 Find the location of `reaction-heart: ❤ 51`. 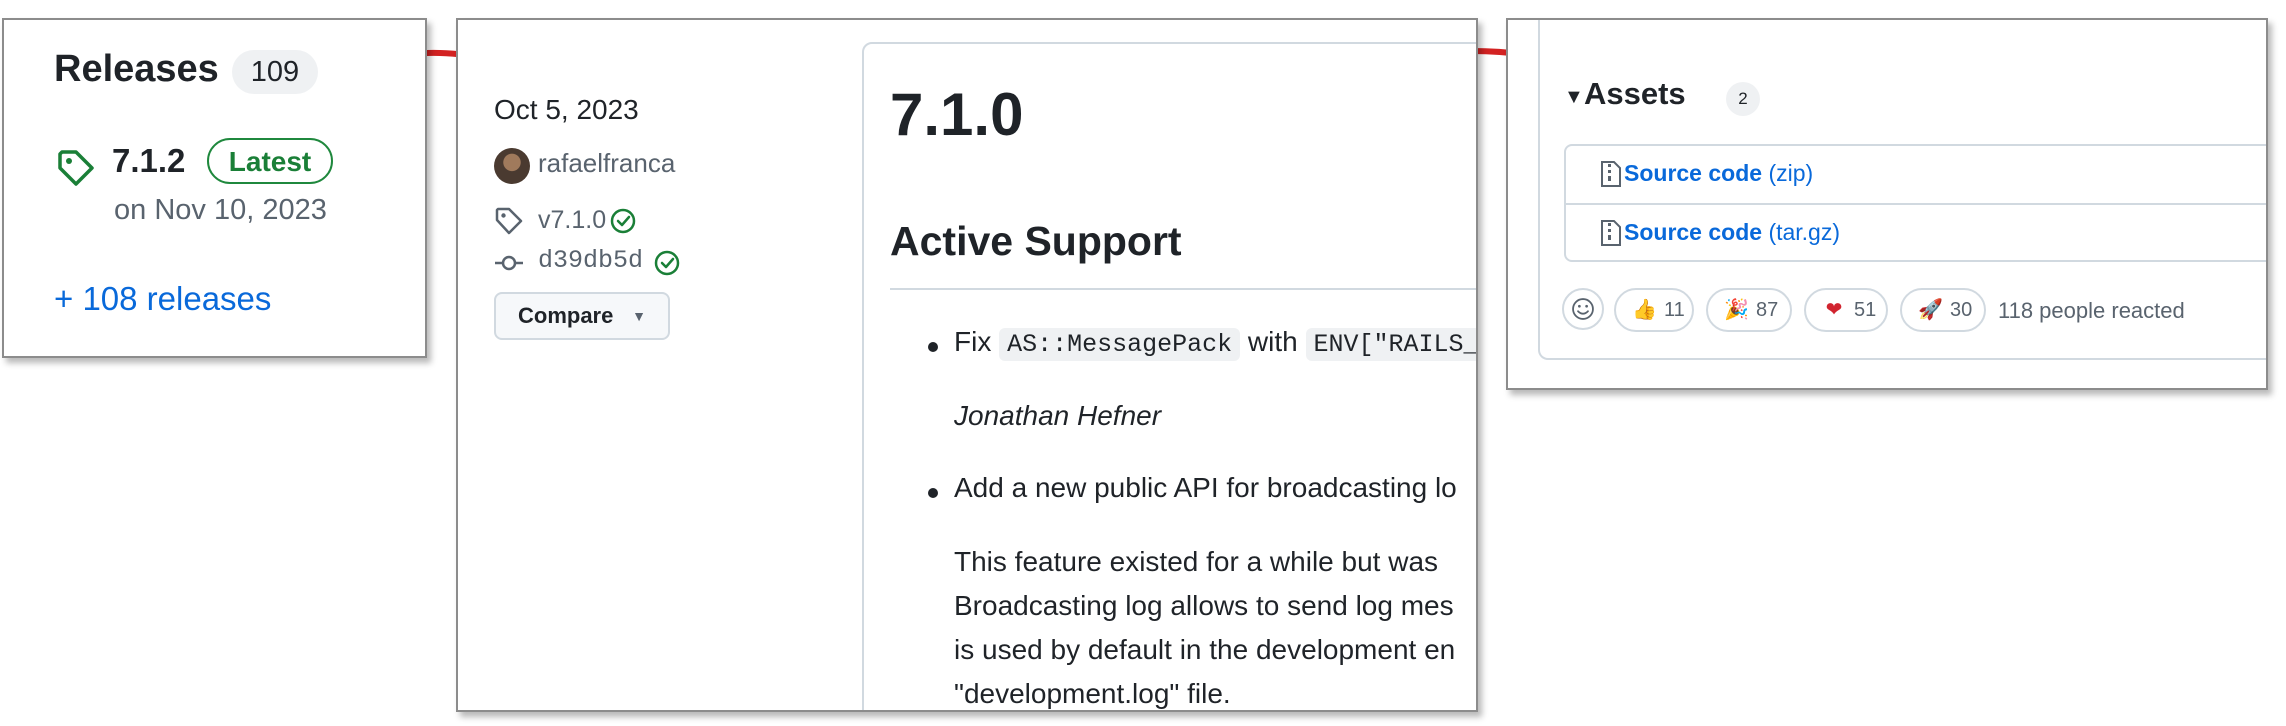

reaction-heart: ❤ 51 is located at coordinates (1846, 310).